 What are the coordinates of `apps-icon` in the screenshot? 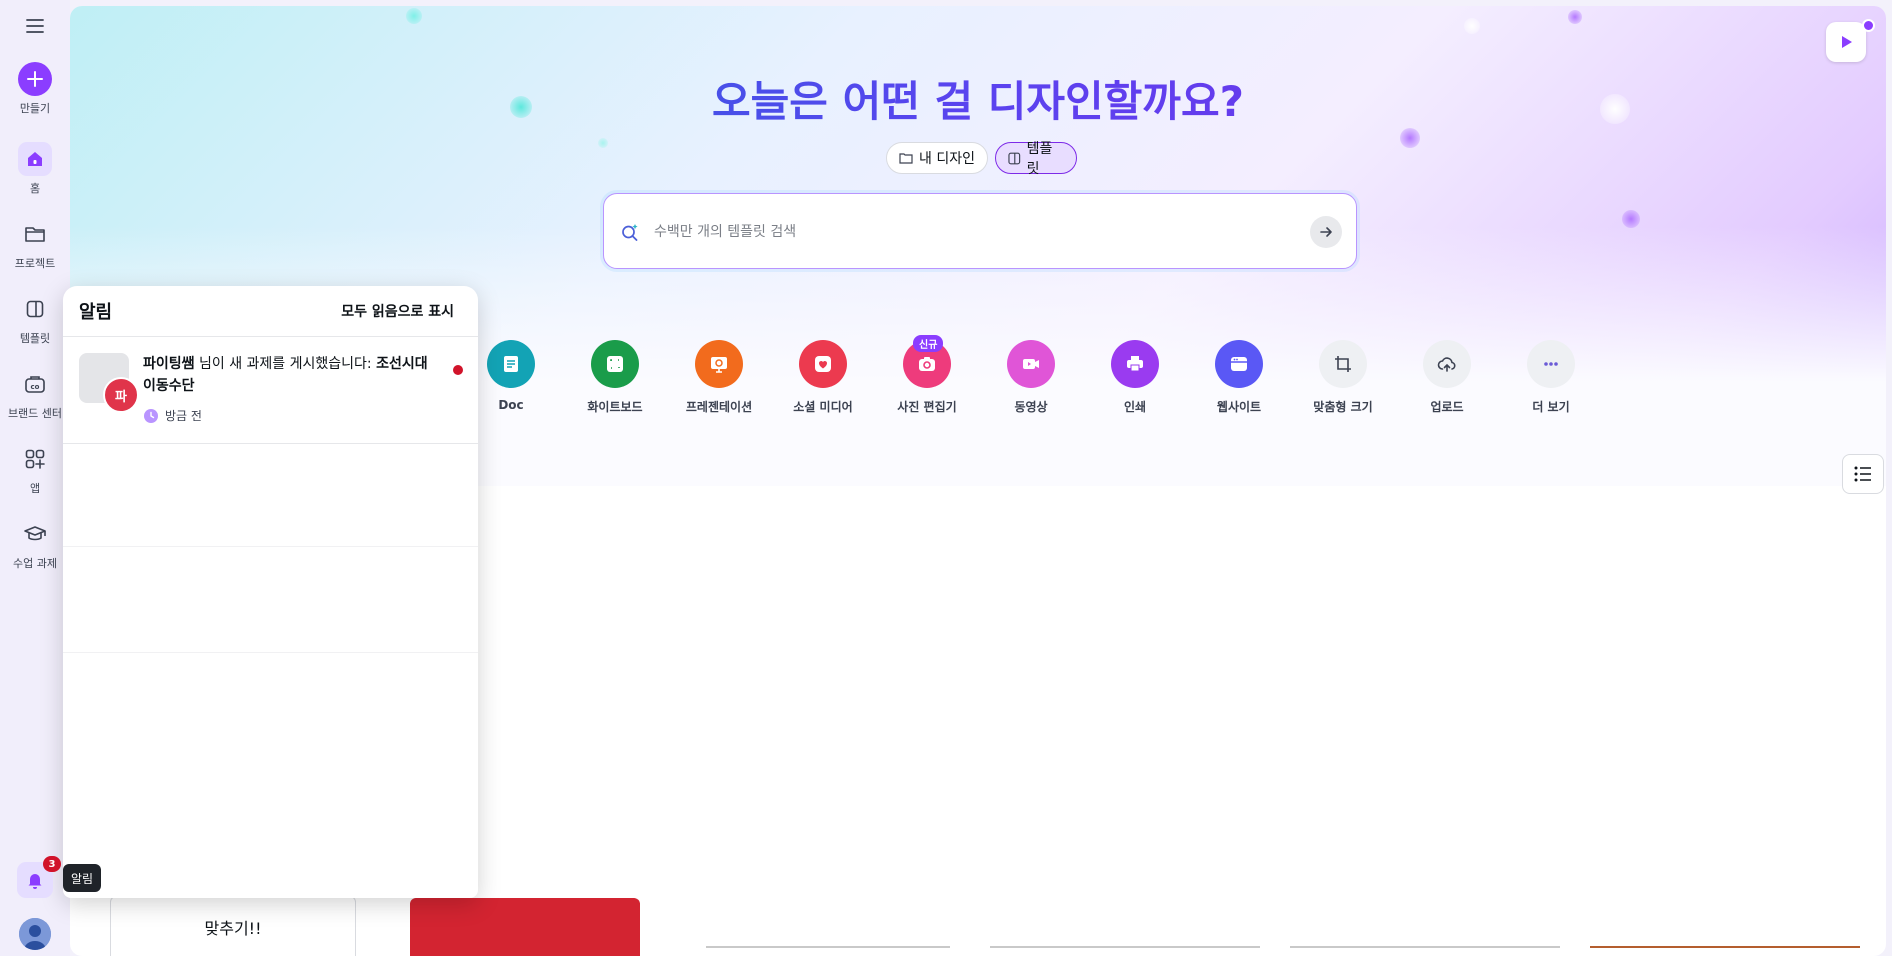 It's located at (35, 459).